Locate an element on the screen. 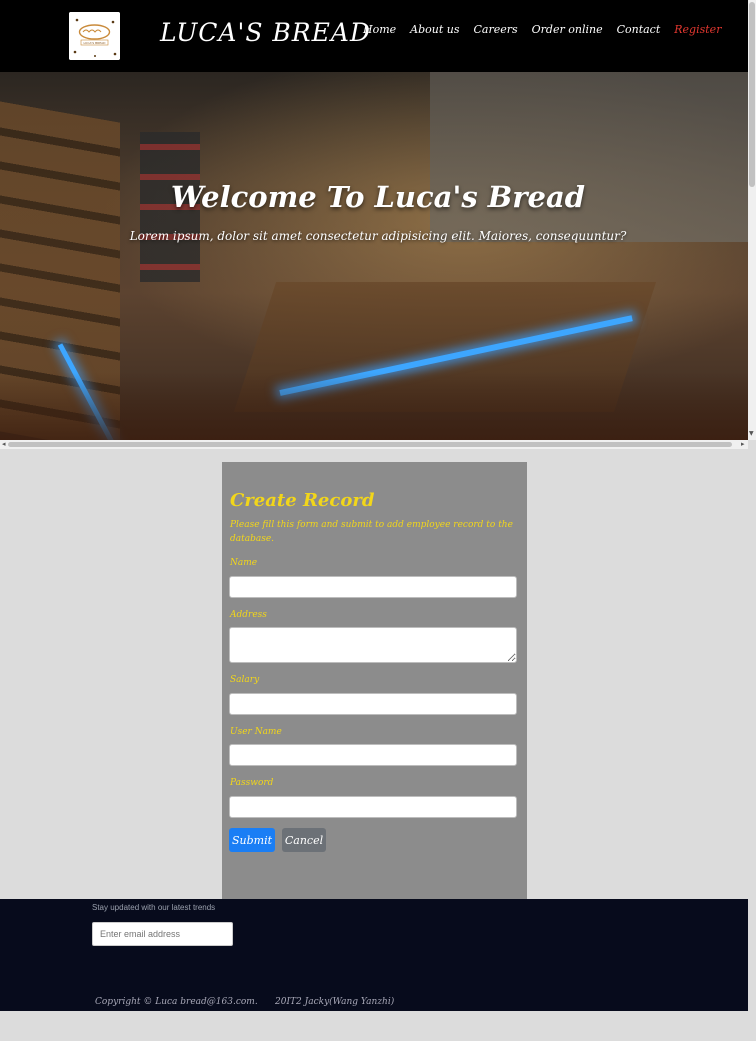 This screenshot has height=1041, width=756. name-label: Name is located at coordinates (244, 563).